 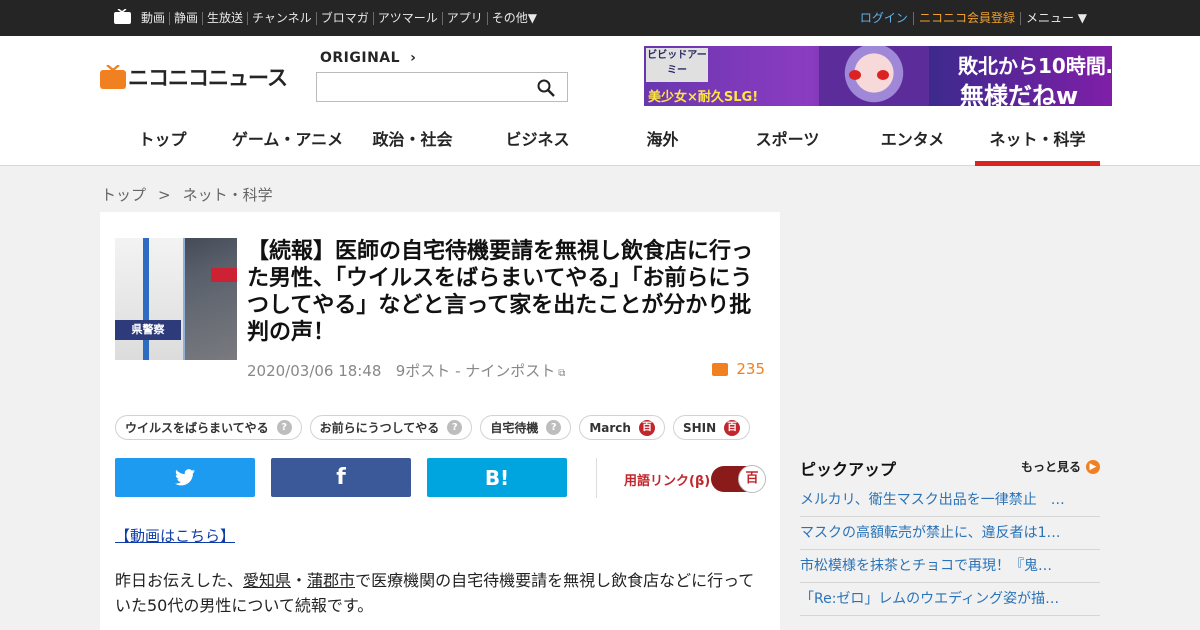 I want to click on login-link: ログイン, so click(x=884, y=18).